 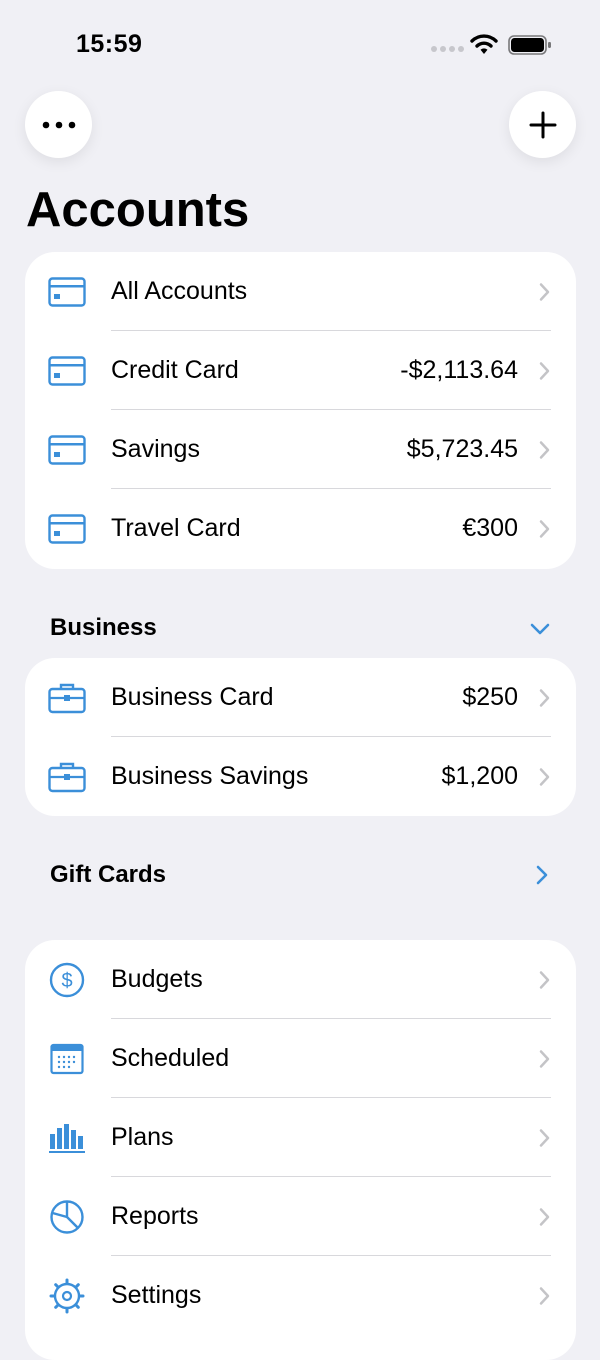 What do you see at coordinates (490, 697) in the screenshot?
I see `account-balance: $250` at bounding box center [490, 697].